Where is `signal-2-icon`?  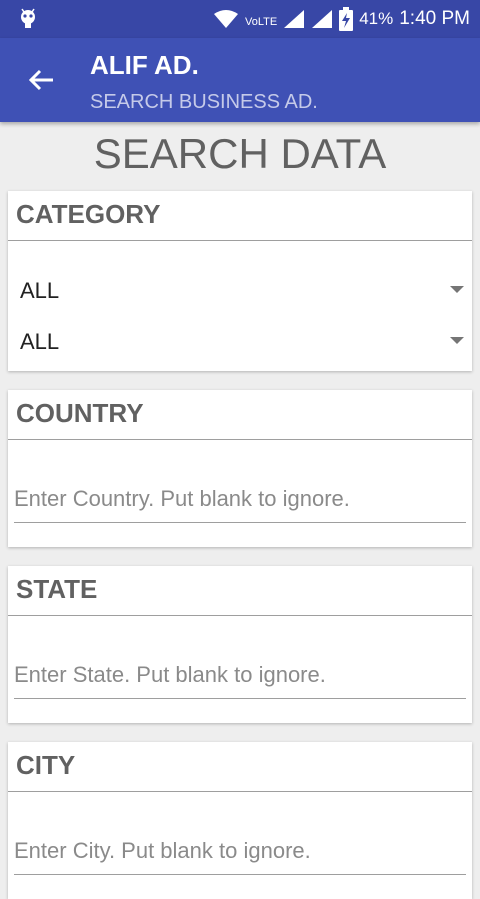
signal-2-icon is located at coordinates (322, 19).